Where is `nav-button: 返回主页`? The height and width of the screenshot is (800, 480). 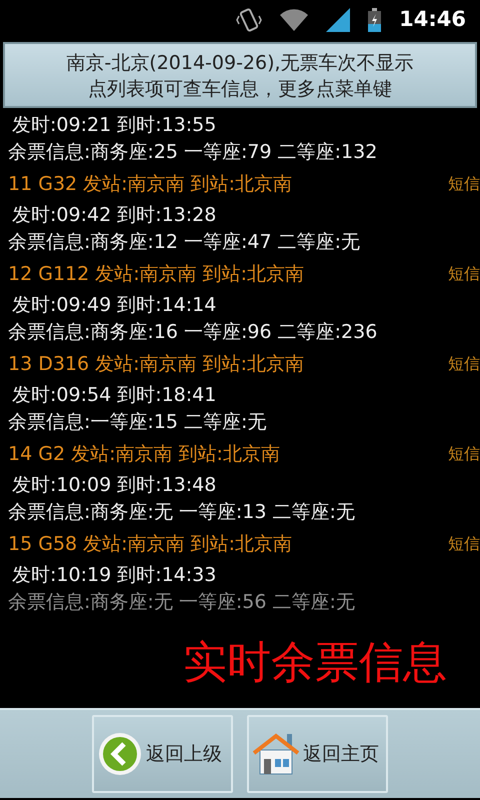 nav-button: 返回主页 is located at coordinates (317, 754).